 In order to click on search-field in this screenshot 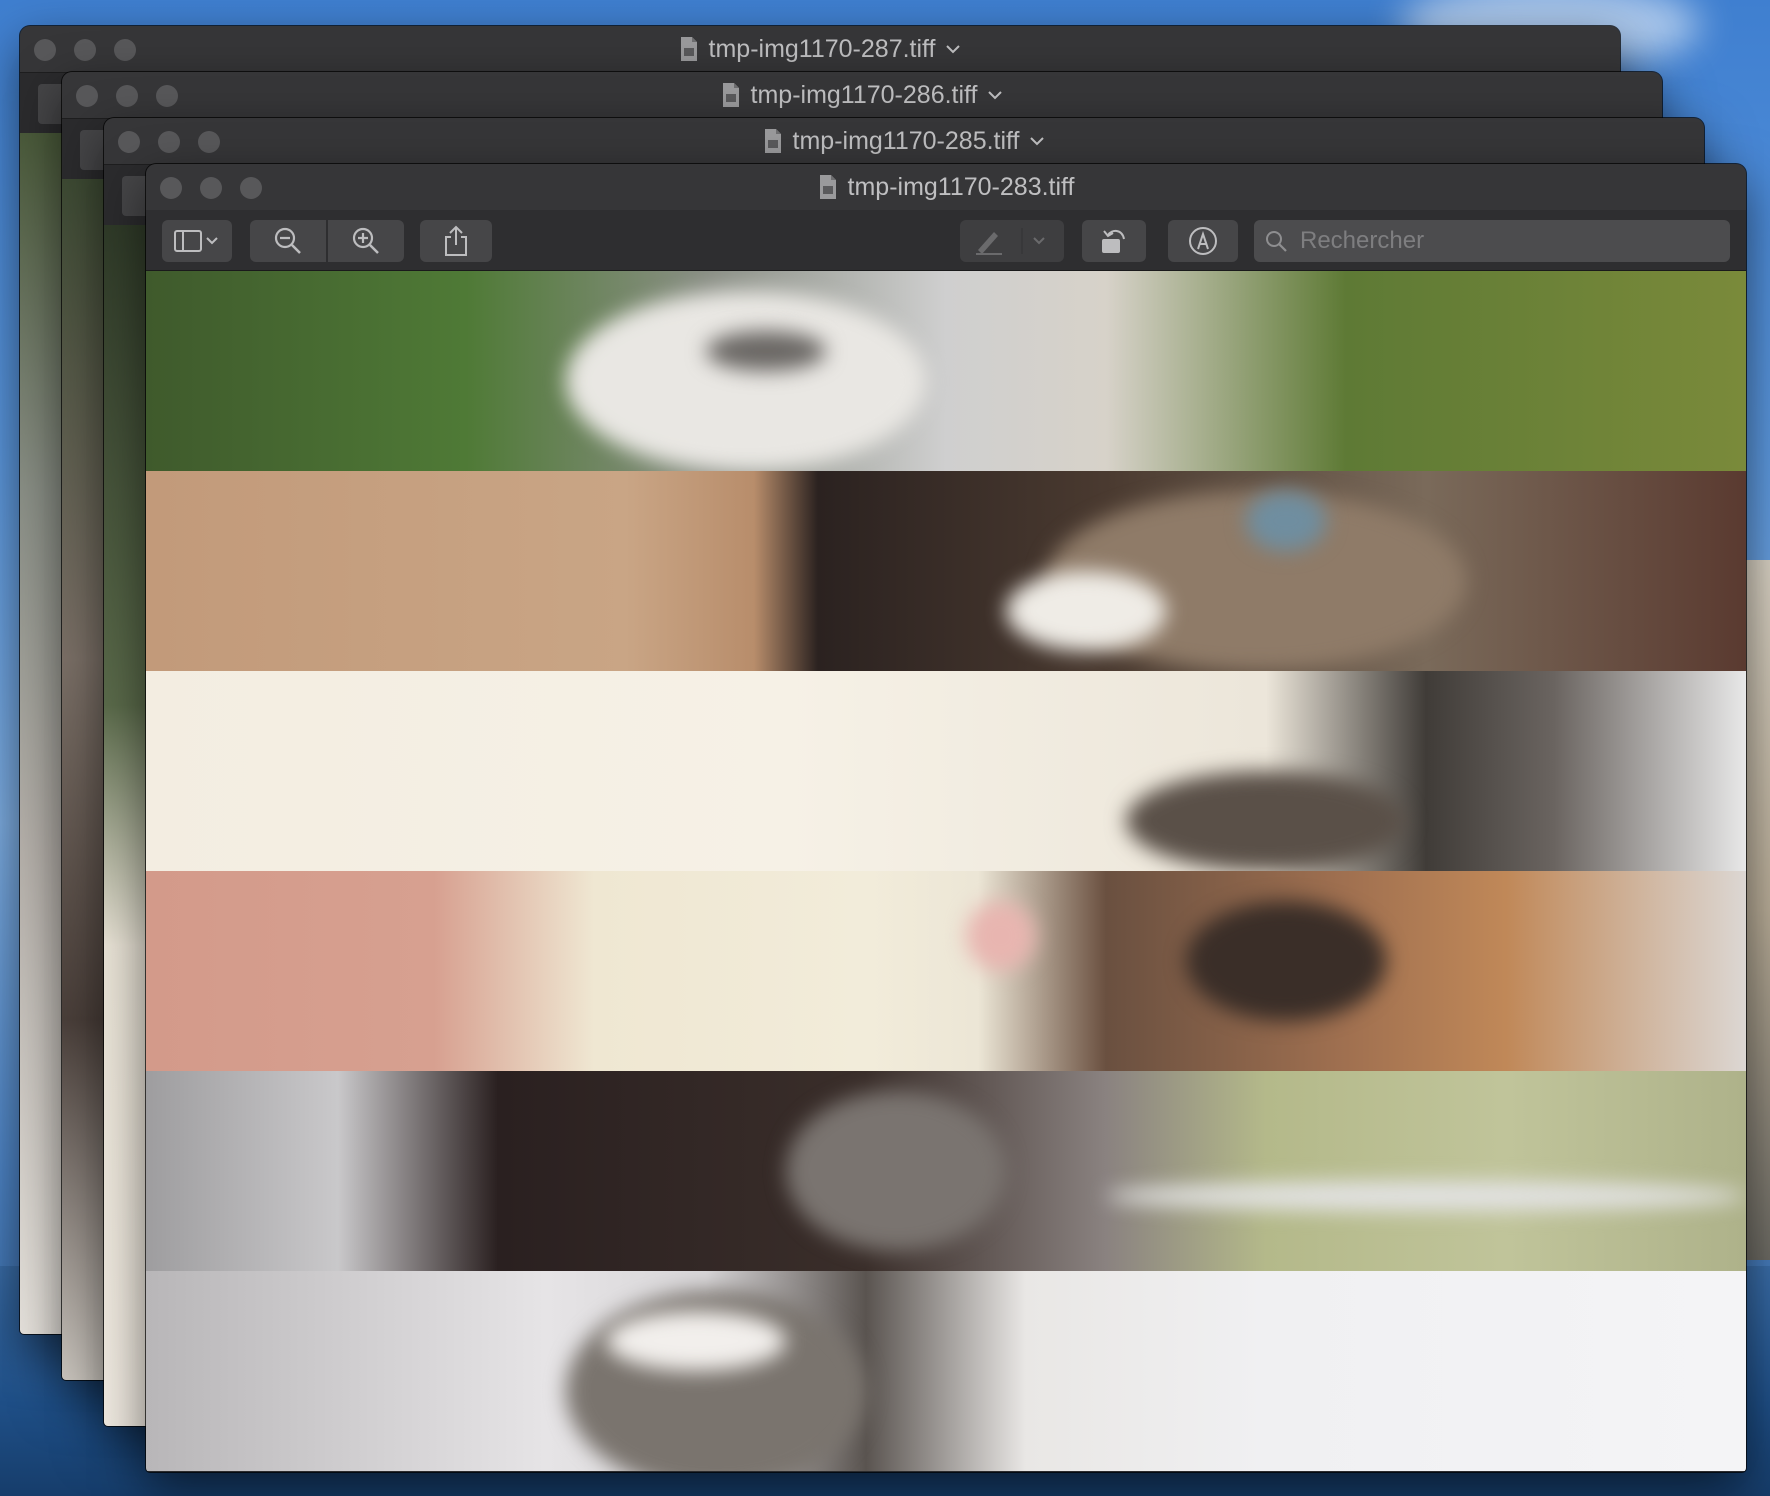, I will do `click(1492, 241)`.